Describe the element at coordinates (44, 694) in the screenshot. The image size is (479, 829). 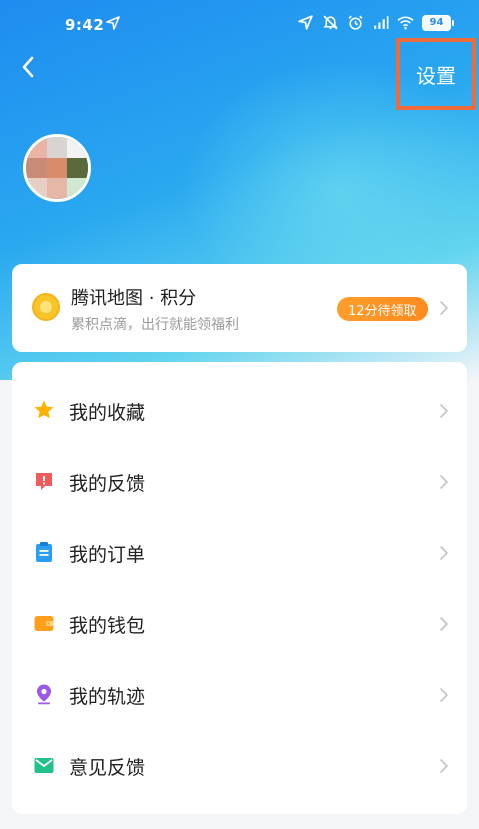
I see `location-pin-icon` at that location.